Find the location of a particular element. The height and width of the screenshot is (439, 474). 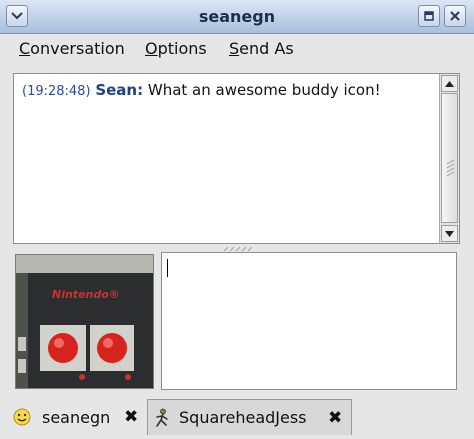

smiley-icon is located at coordinates (22, 417).